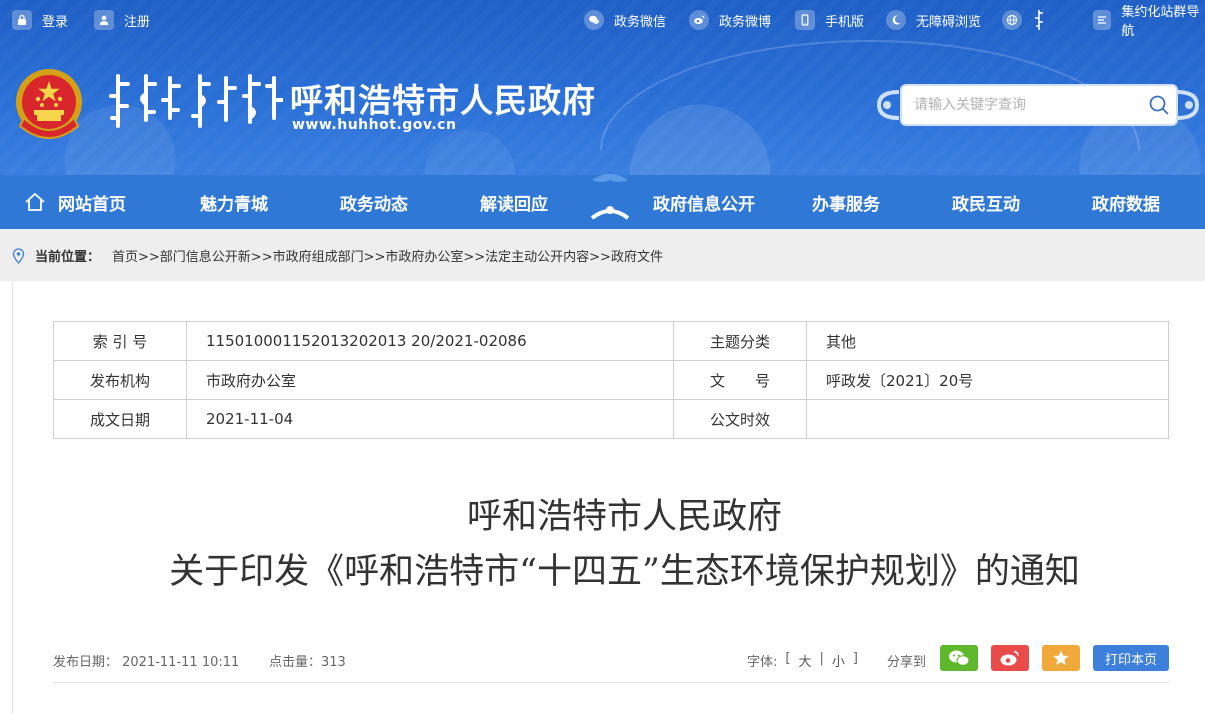 The height and width of the screenshot is (714, 1205). What do you see at coordinates (68, 257) in the screenshot?
I see `breadcrumb-label: 当前位置：` at bounding box center [68, 257].